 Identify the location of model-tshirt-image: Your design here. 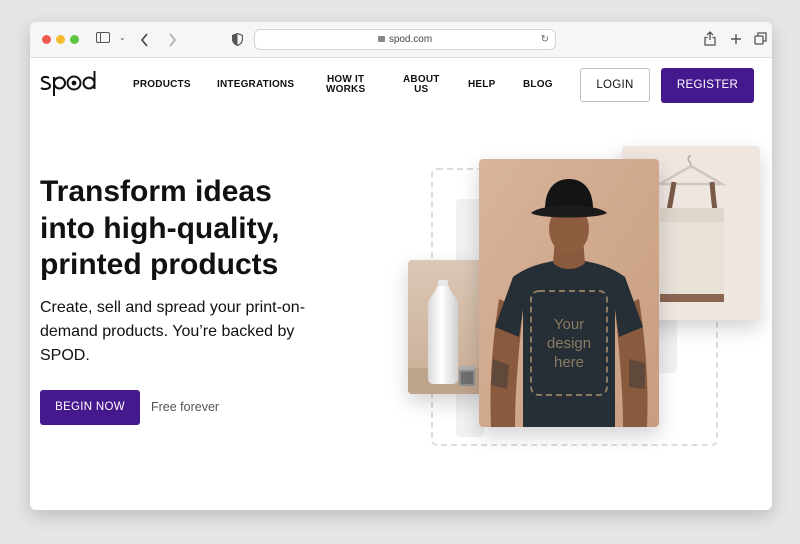
(569, 293).